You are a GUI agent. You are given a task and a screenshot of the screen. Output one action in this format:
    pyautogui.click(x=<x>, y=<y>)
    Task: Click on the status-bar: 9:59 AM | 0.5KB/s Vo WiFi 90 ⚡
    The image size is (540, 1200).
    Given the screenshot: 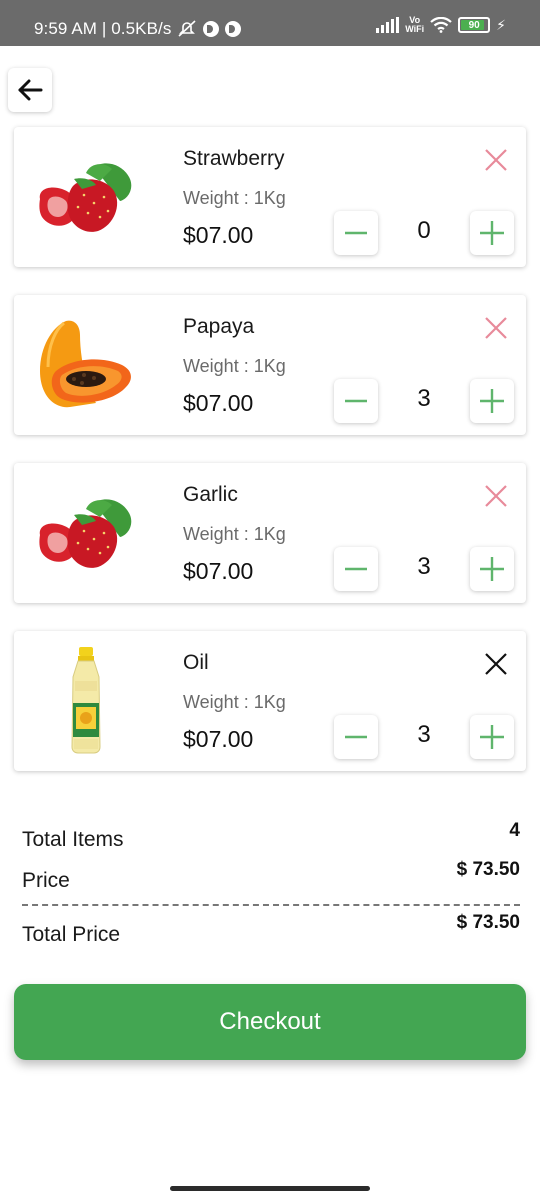 What is the action you would take?
    pyautogui.click(x=270, y=23)
    